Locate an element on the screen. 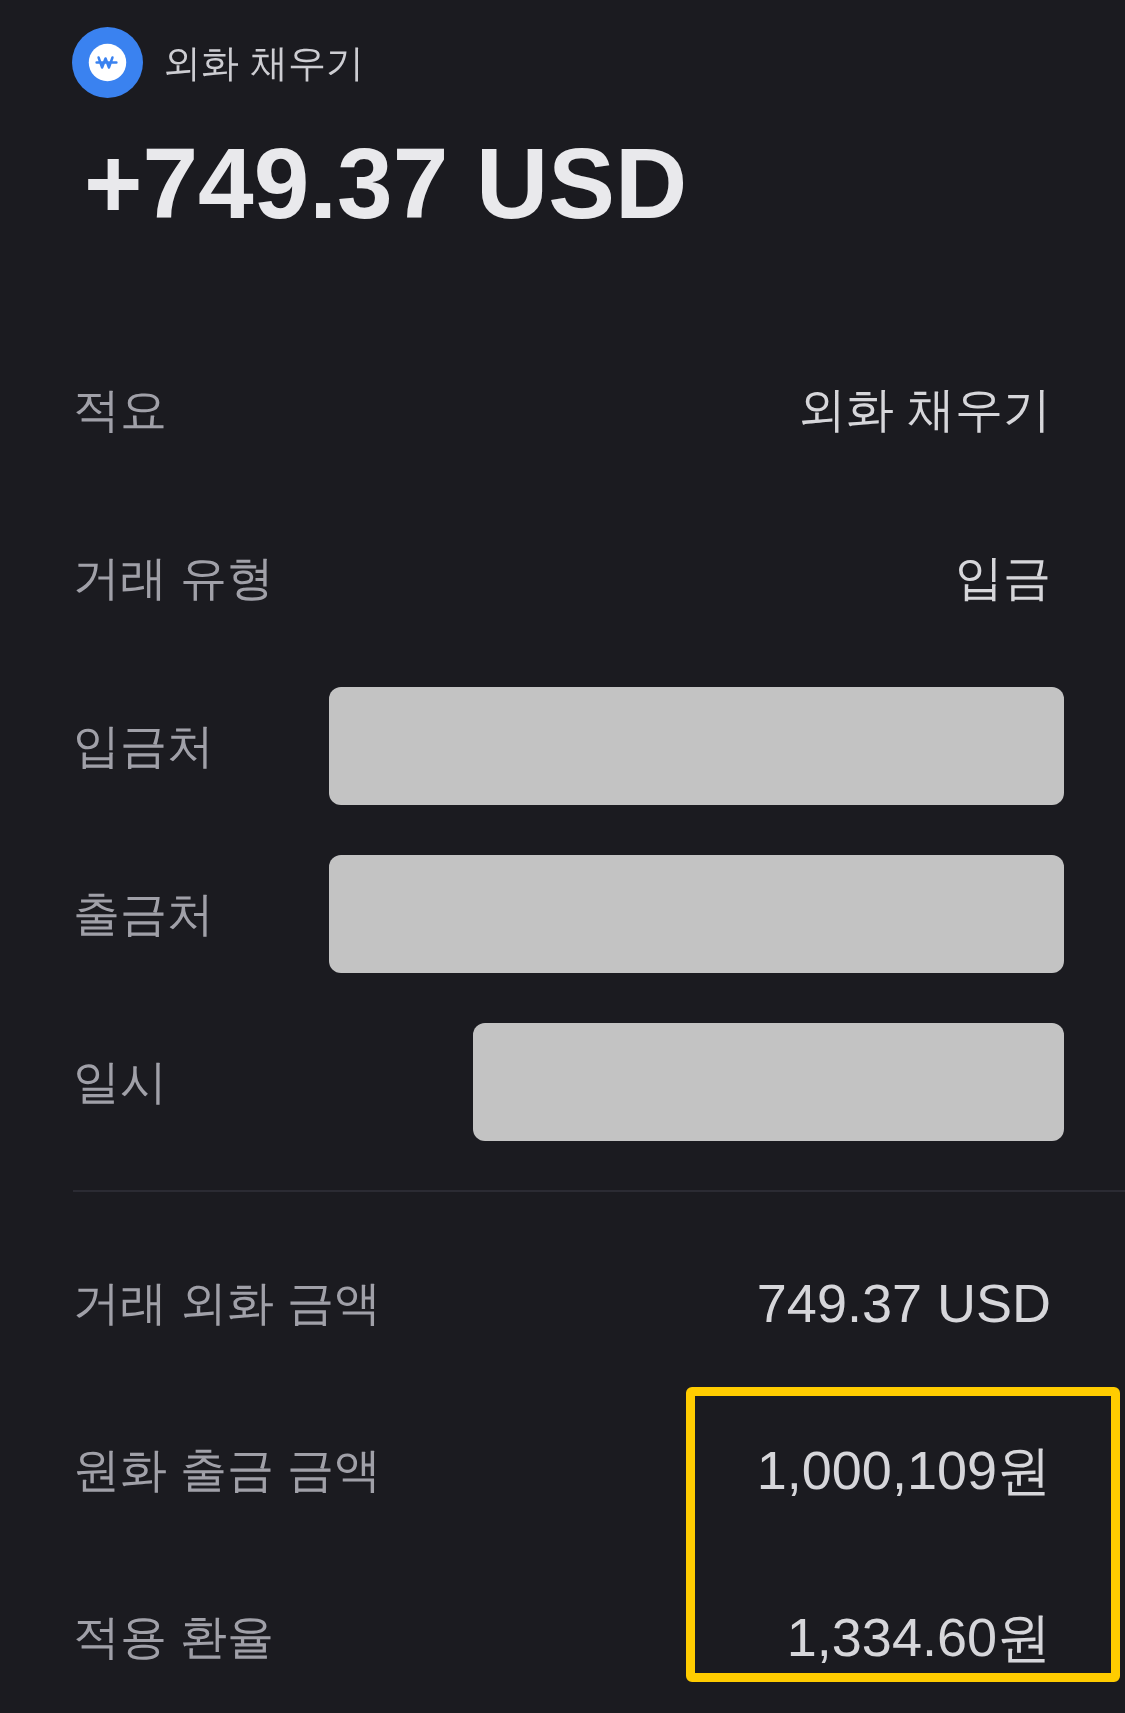 This screenshot has height=1713, width=1125. amount-label: 거래 외화 금액 is located at coordinates (227, 1303).